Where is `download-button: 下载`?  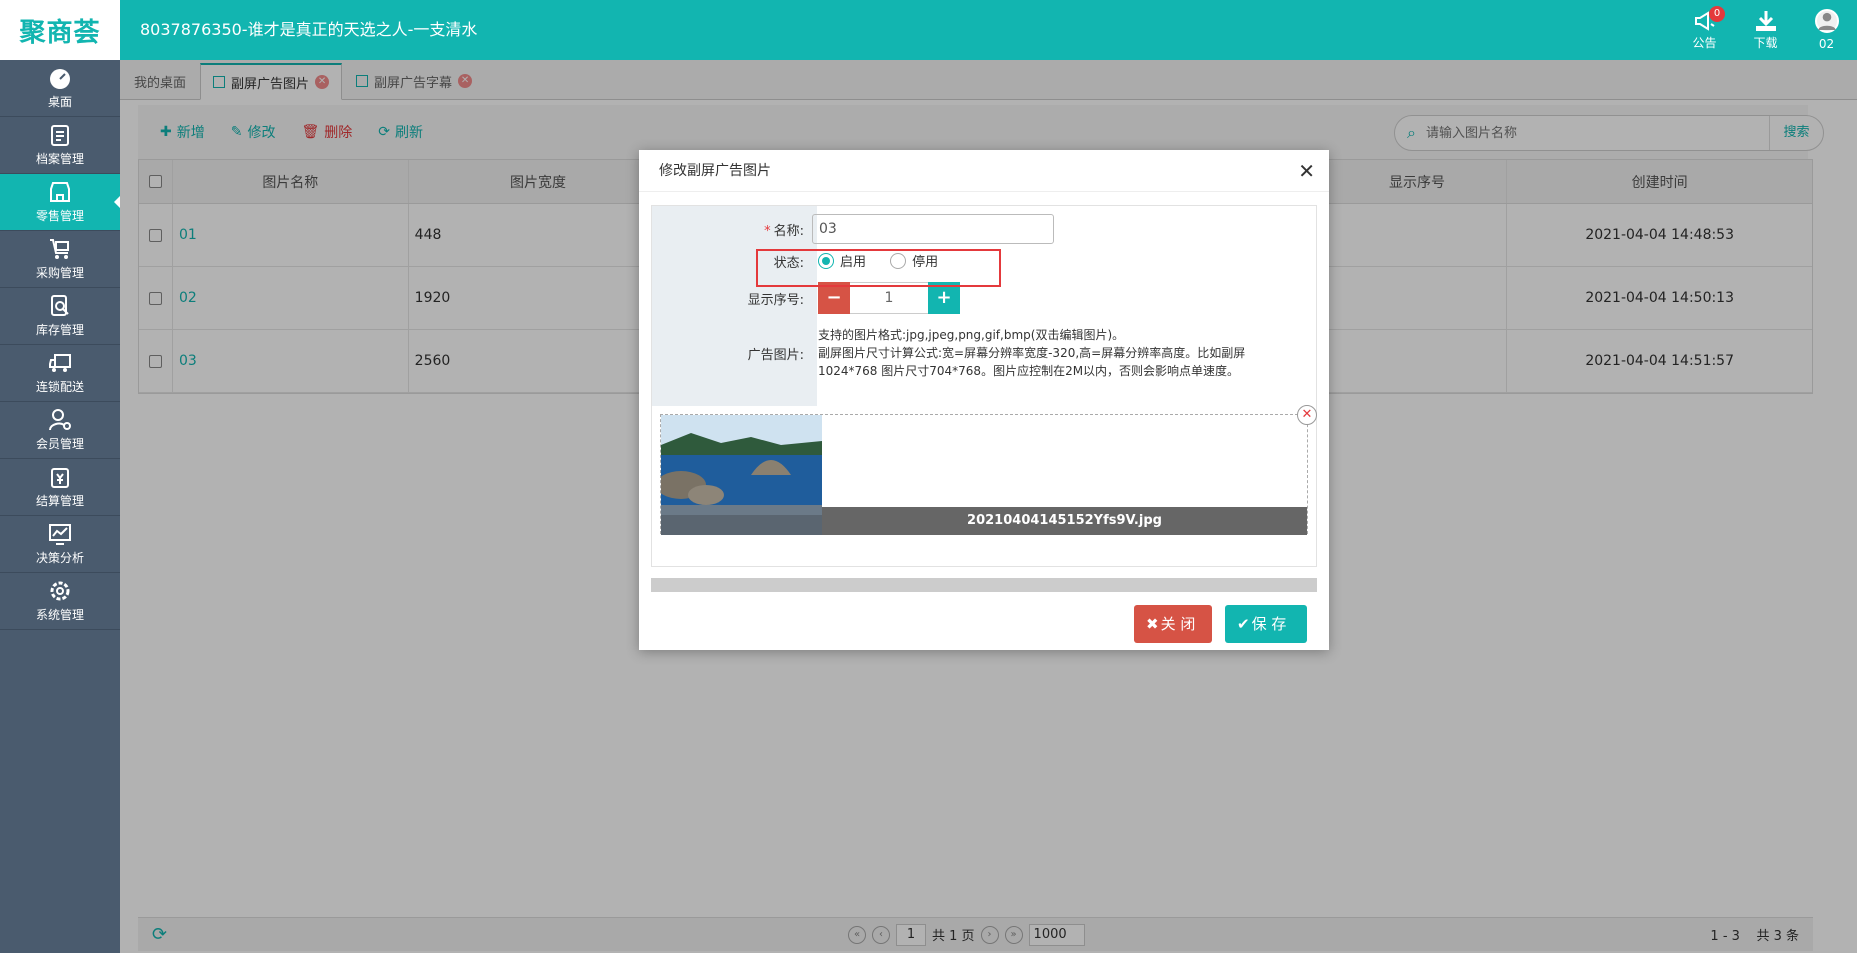
download-button: 下载 is located at coordinates (1765, 30).